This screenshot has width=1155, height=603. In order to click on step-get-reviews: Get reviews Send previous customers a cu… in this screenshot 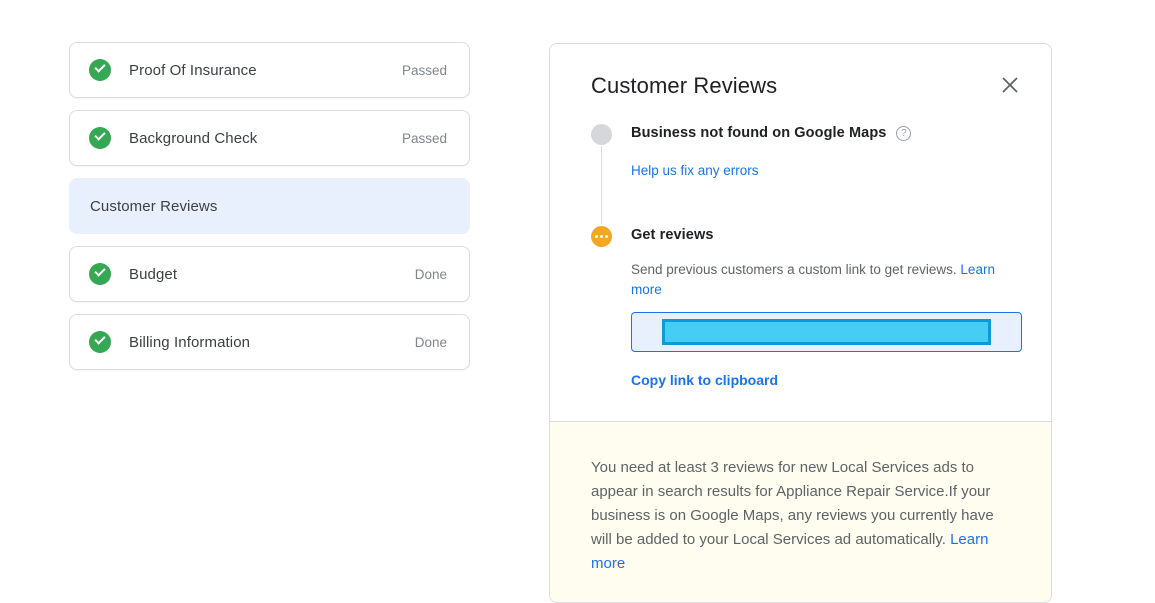, I will do `click(806, 311)`.